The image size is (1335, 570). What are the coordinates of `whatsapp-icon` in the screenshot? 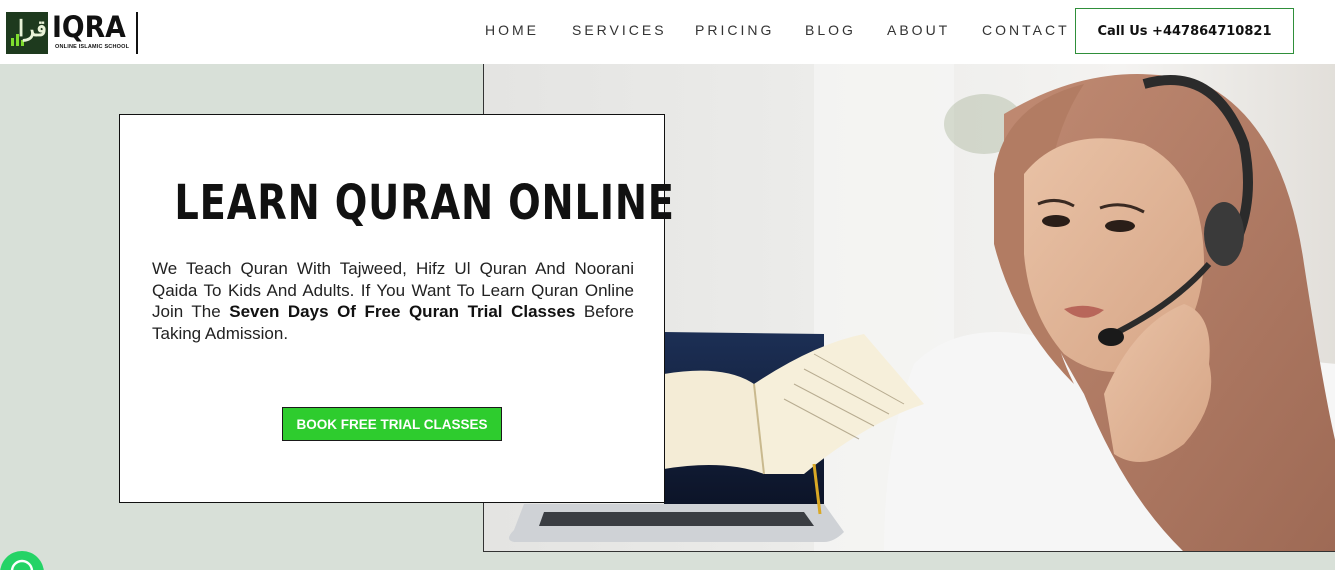 It's located at (22, 564).